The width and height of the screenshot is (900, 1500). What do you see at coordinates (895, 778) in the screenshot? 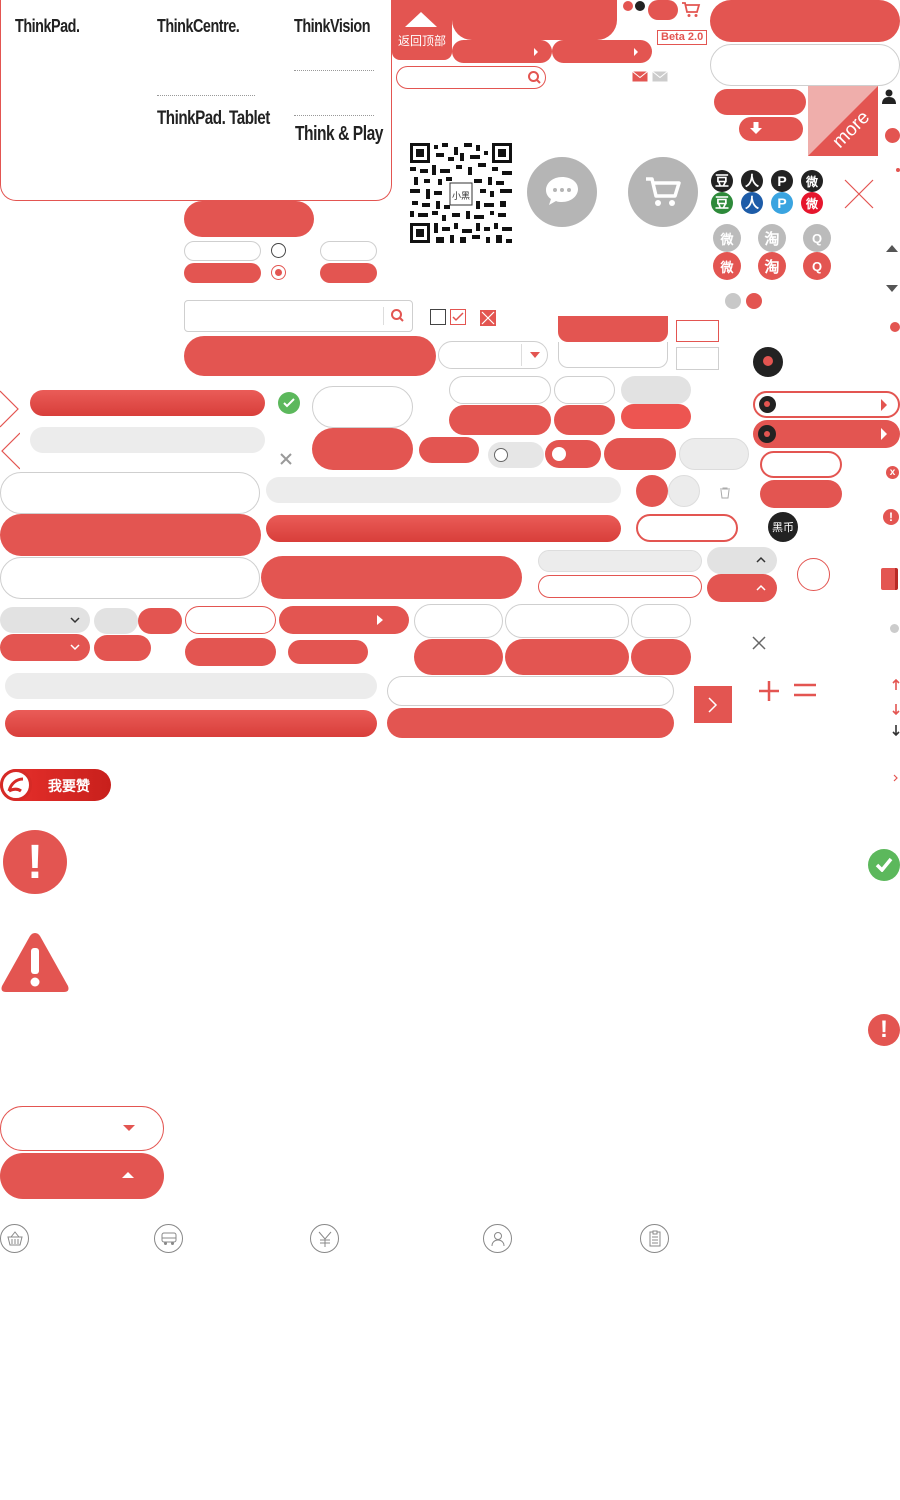
I see `chevron-right-small-icon` at bounding box center [895, 778].